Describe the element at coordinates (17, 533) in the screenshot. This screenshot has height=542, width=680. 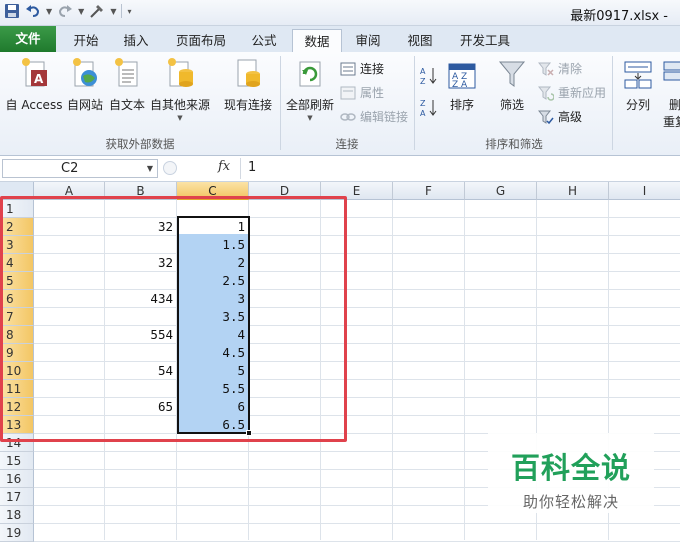
I see `row-header-19: 19` at that location.